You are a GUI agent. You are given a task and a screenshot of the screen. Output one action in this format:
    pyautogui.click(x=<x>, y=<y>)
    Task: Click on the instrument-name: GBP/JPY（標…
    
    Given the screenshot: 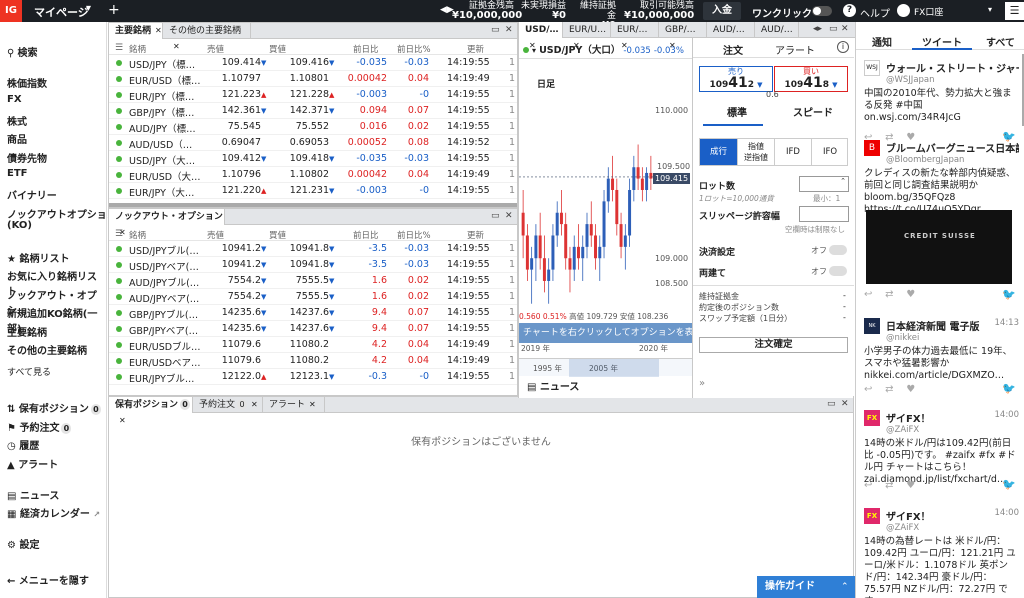 What is the action you would take?
    pyautogui.click(x=161, y=112)
    